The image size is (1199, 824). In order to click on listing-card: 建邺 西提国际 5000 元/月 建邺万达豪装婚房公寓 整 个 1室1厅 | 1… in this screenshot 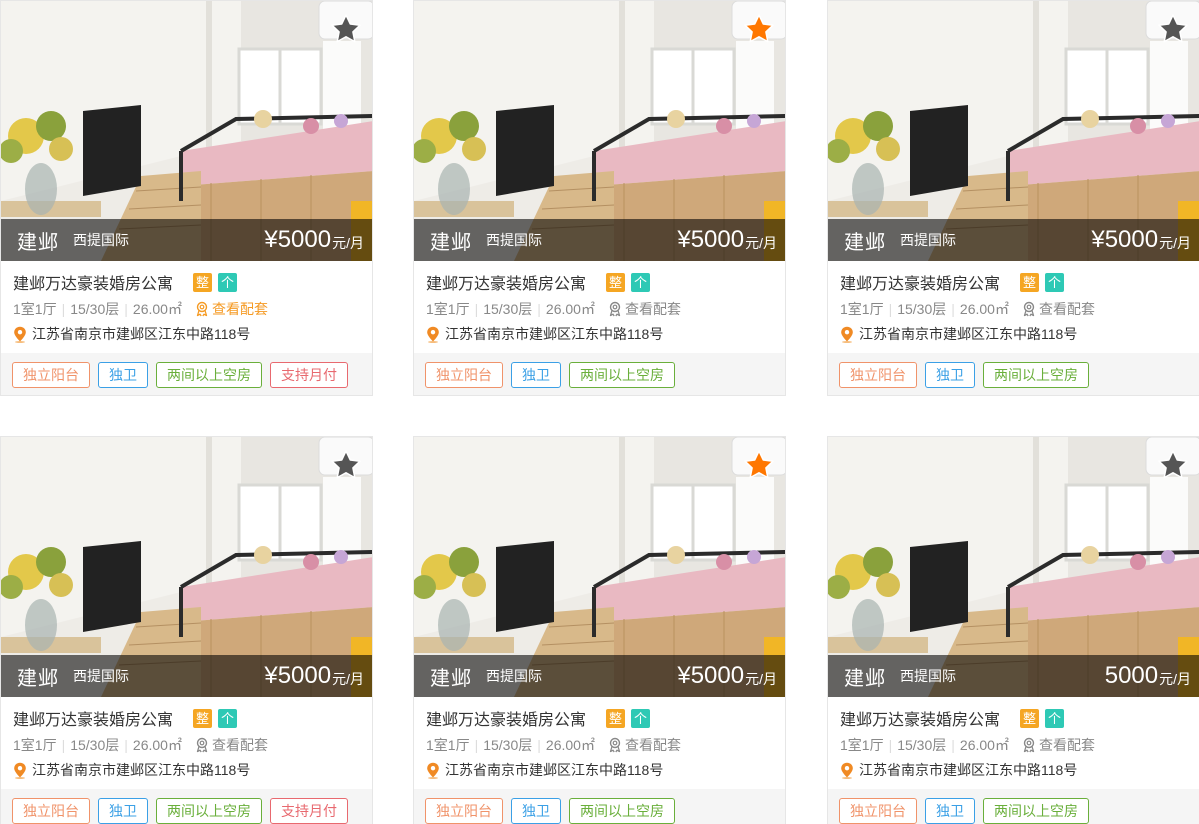, I will do `click(1013, 630)`.